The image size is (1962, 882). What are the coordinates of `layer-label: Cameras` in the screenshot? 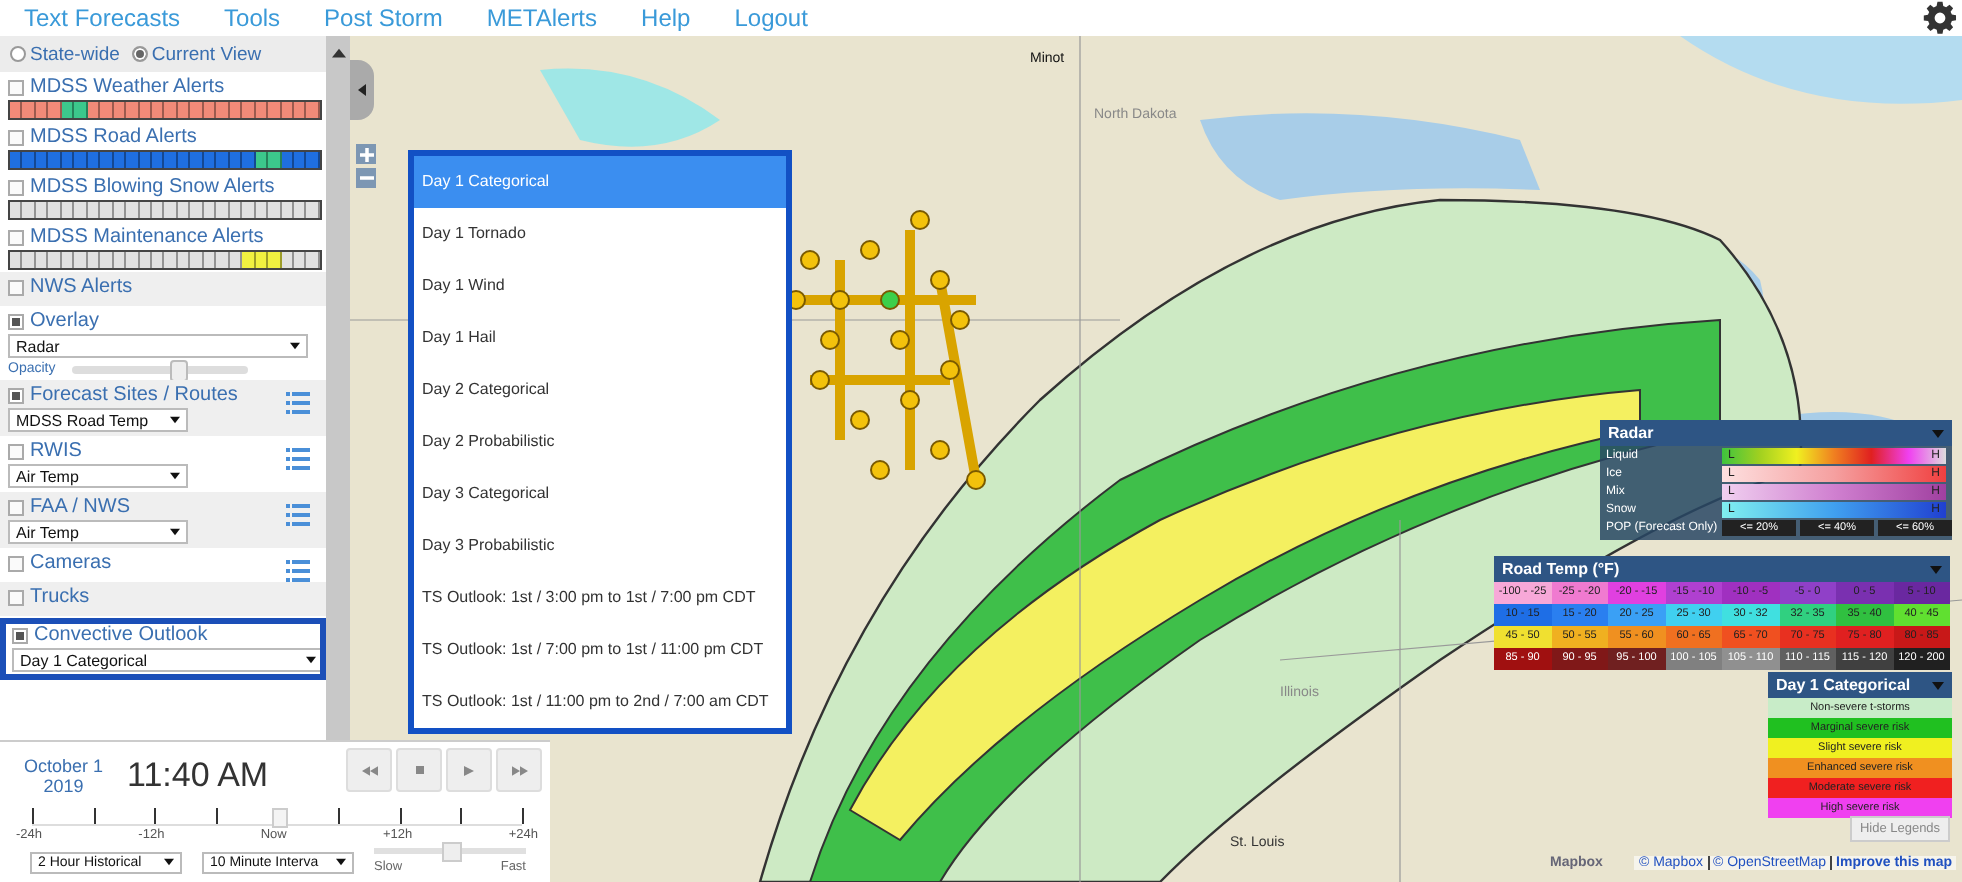 It's located at (71, 563).